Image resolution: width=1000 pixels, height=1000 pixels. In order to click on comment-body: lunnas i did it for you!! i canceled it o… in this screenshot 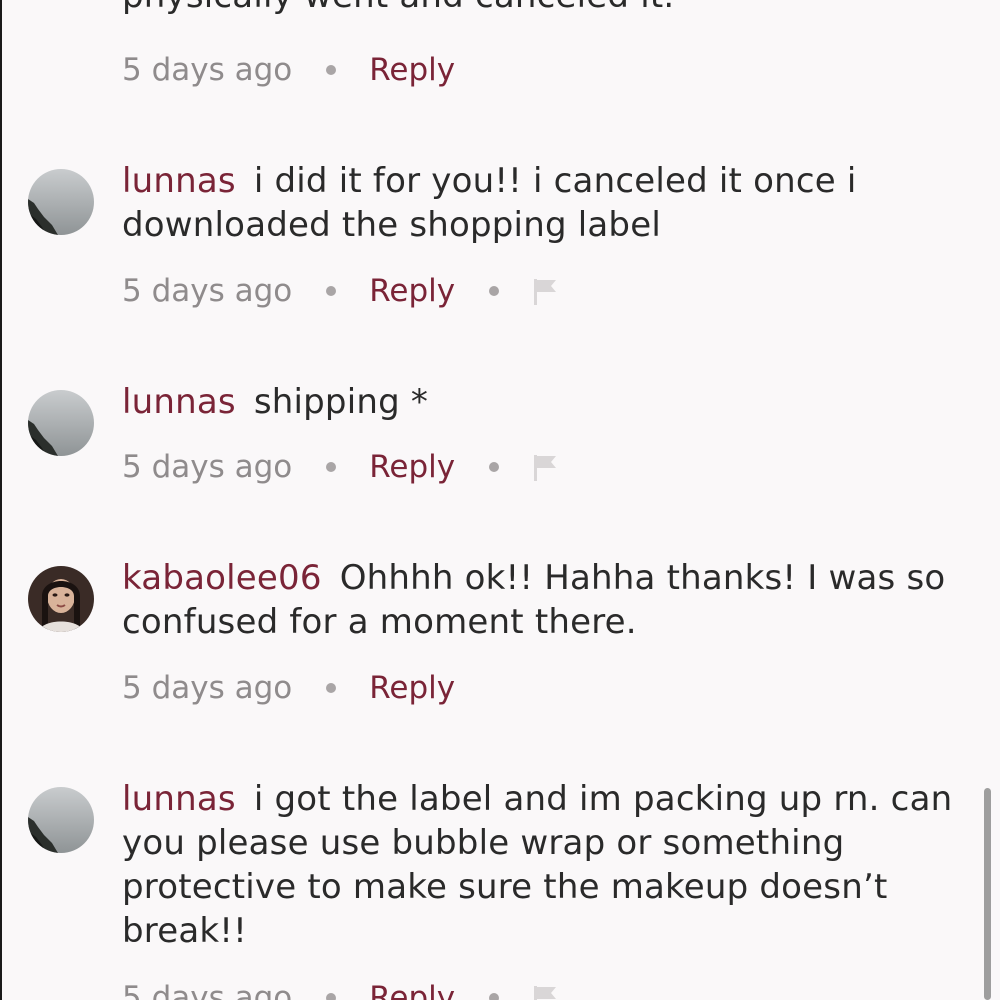, I will do `click(552, 203)`.